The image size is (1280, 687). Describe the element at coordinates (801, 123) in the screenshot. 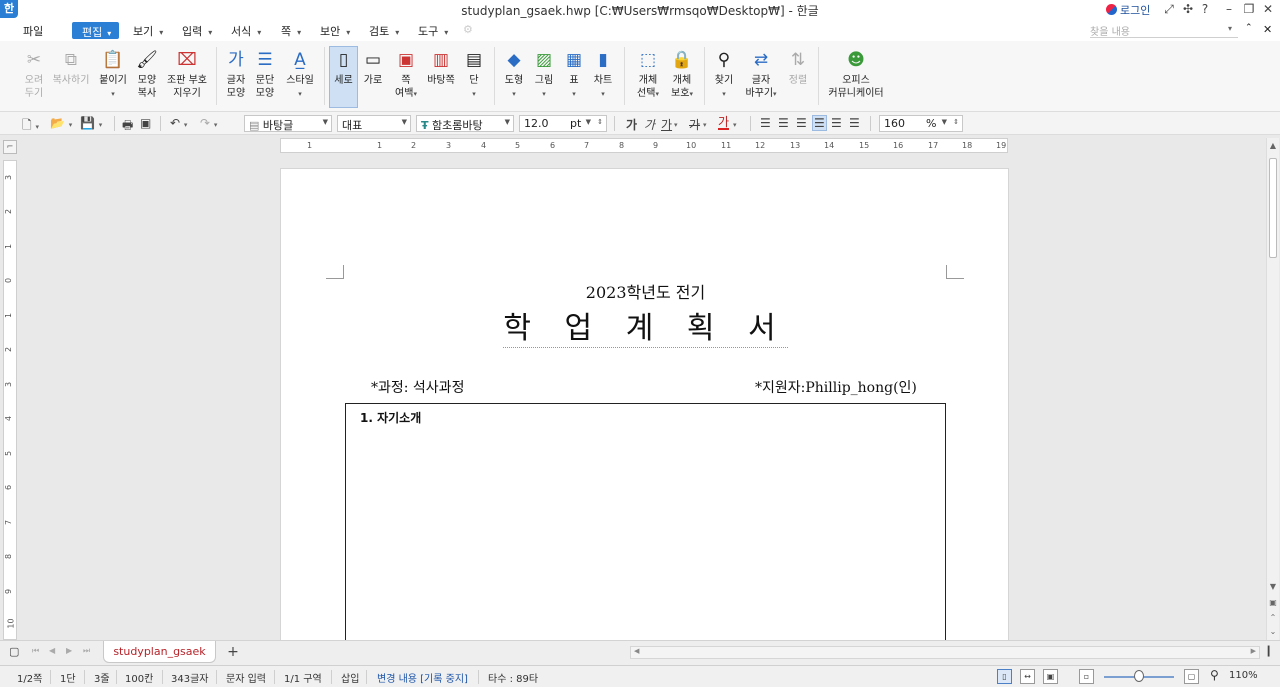

I see `align-center-button: ☰` at that location.